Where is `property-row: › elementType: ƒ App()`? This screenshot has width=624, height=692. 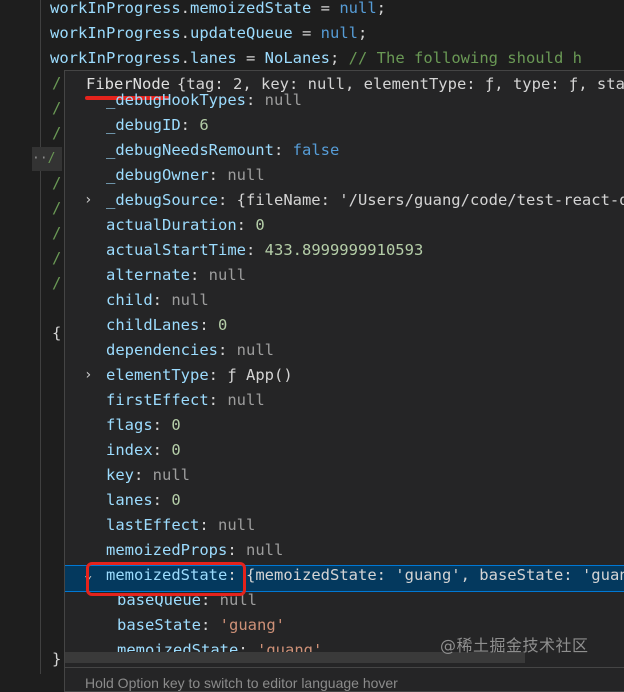 property-row: › elementType: ƒ App() is located at coordinates (188, 375).